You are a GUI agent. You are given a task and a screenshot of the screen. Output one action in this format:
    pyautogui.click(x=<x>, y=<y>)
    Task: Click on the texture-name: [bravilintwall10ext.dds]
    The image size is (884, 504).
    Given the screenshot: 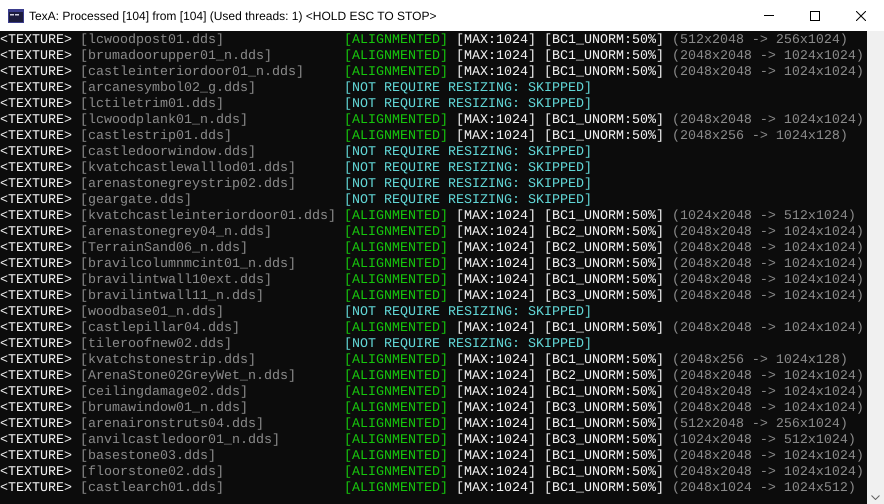 What is the action you would take?
    pyautogui.click(x=176, y=281)
    